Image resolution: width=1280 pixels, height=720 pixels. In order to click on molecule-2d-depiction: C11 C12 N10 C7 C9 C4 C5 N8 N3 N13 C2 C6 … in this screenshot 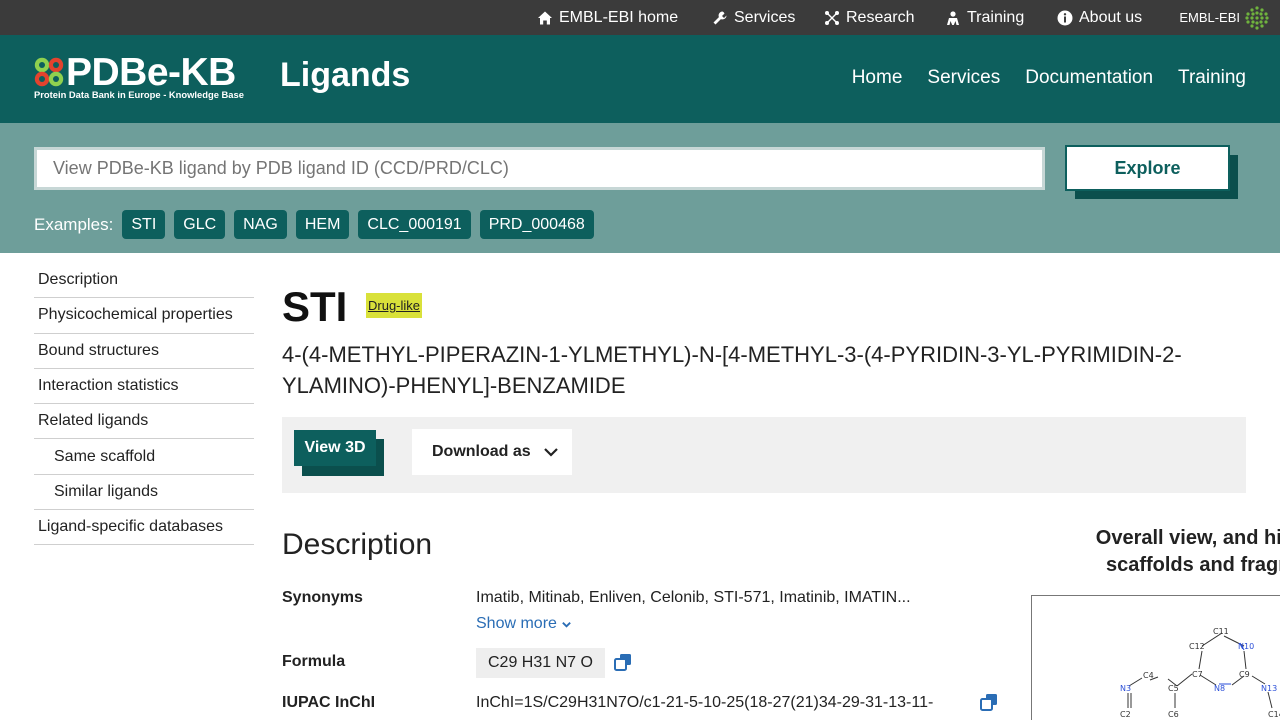, I will do `click(1155, 657)`.